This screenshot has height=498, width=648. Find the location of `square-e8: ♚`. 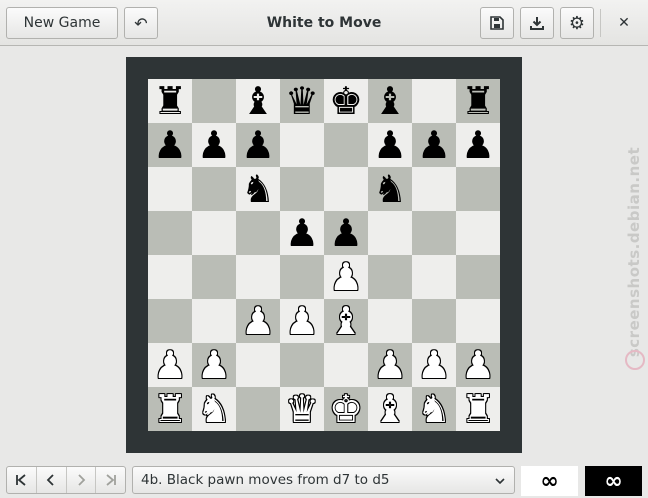

square-e8: ♚ is located at coordinates (346, 101).